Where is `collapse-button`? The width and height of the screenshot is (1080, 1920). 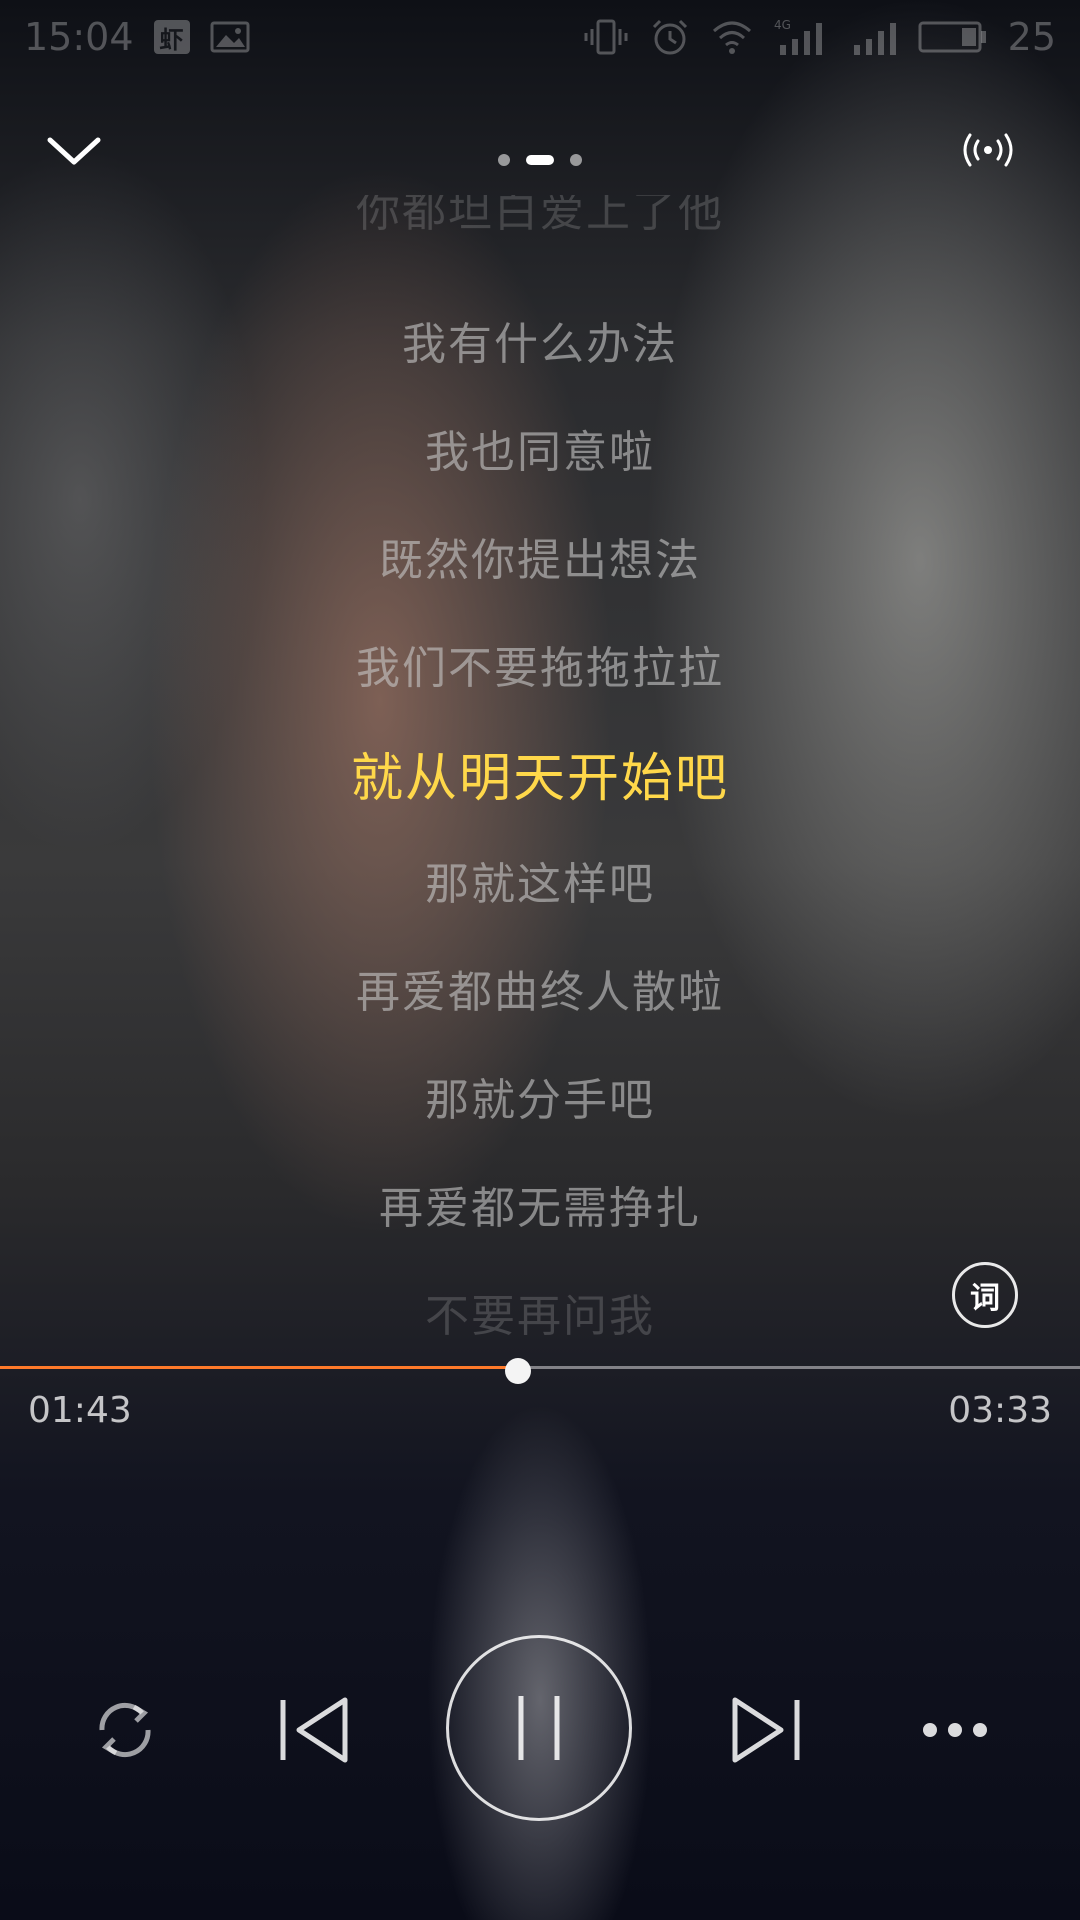
collapse-button is located at coordinates (84, 160).